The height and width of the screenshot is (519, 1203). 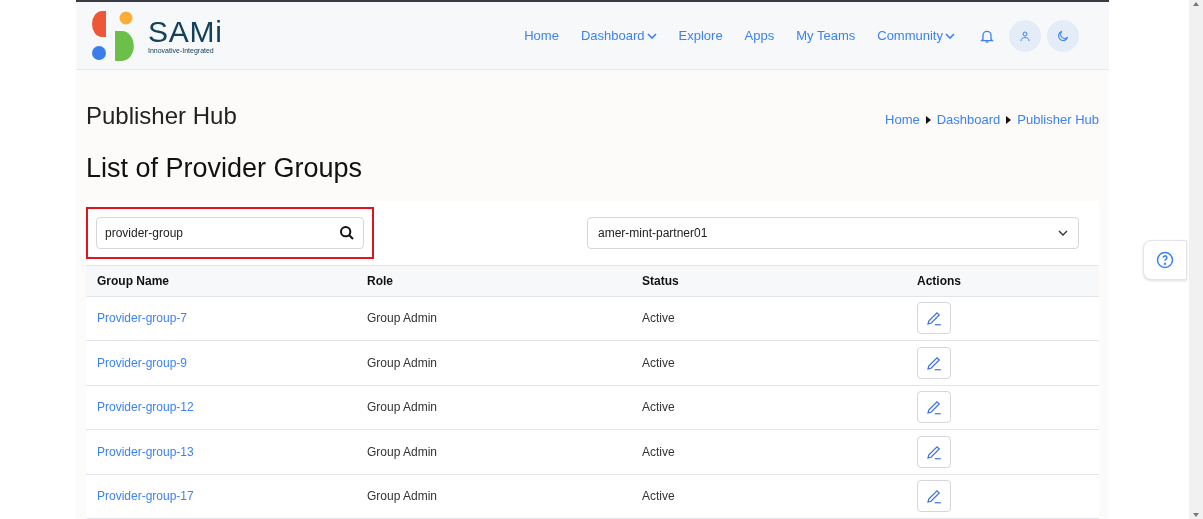 I want to click on column-header: Group Name, so click(x=133, y=281).